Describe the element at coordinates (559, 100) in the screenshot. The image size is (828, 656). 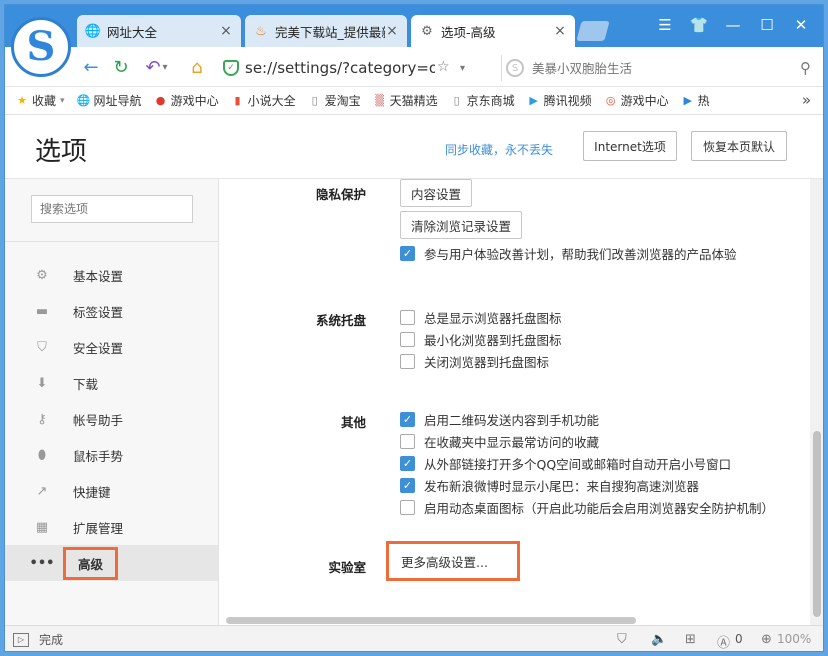
I see `bookmark-item: ▶ 腾讯视频` at that location.